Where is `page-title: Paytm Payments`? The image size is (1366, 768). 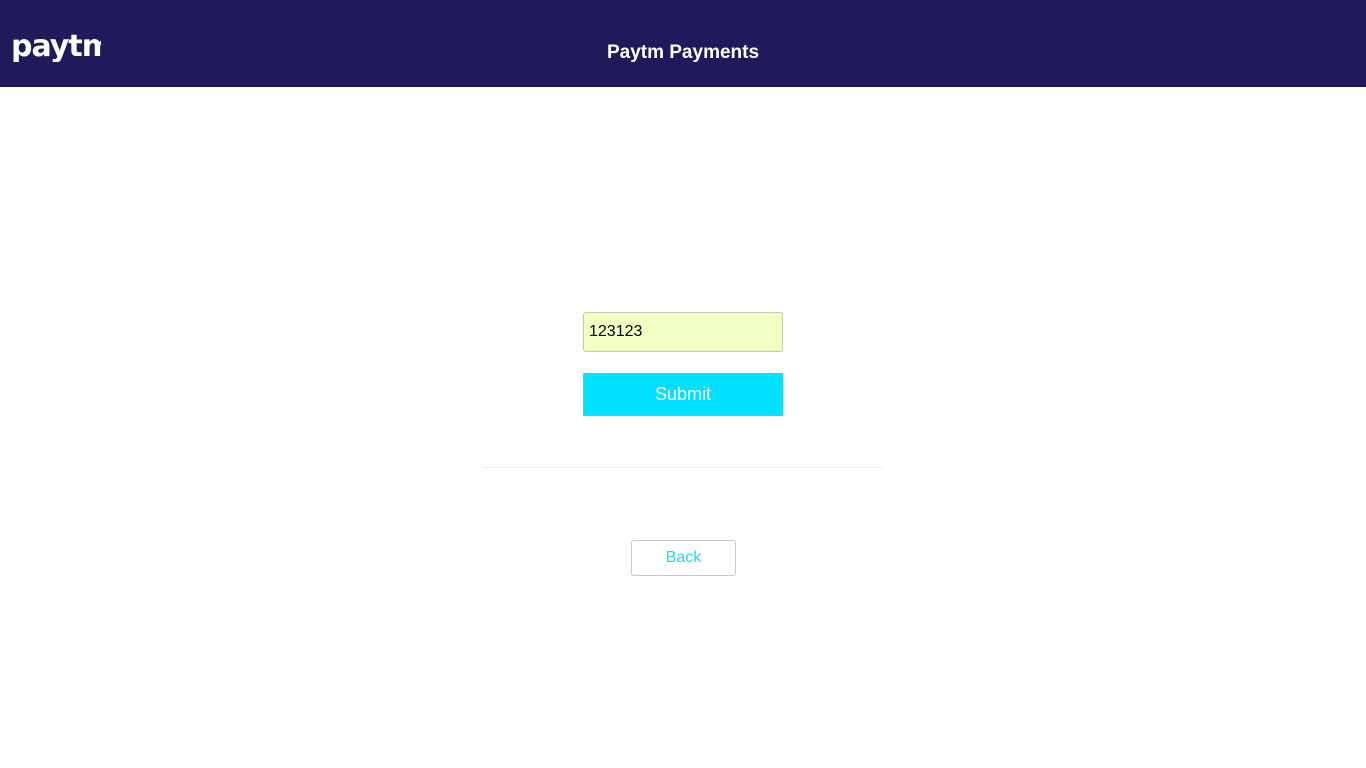 page-title: Paytm Payments is located at coordinates (683, 52).